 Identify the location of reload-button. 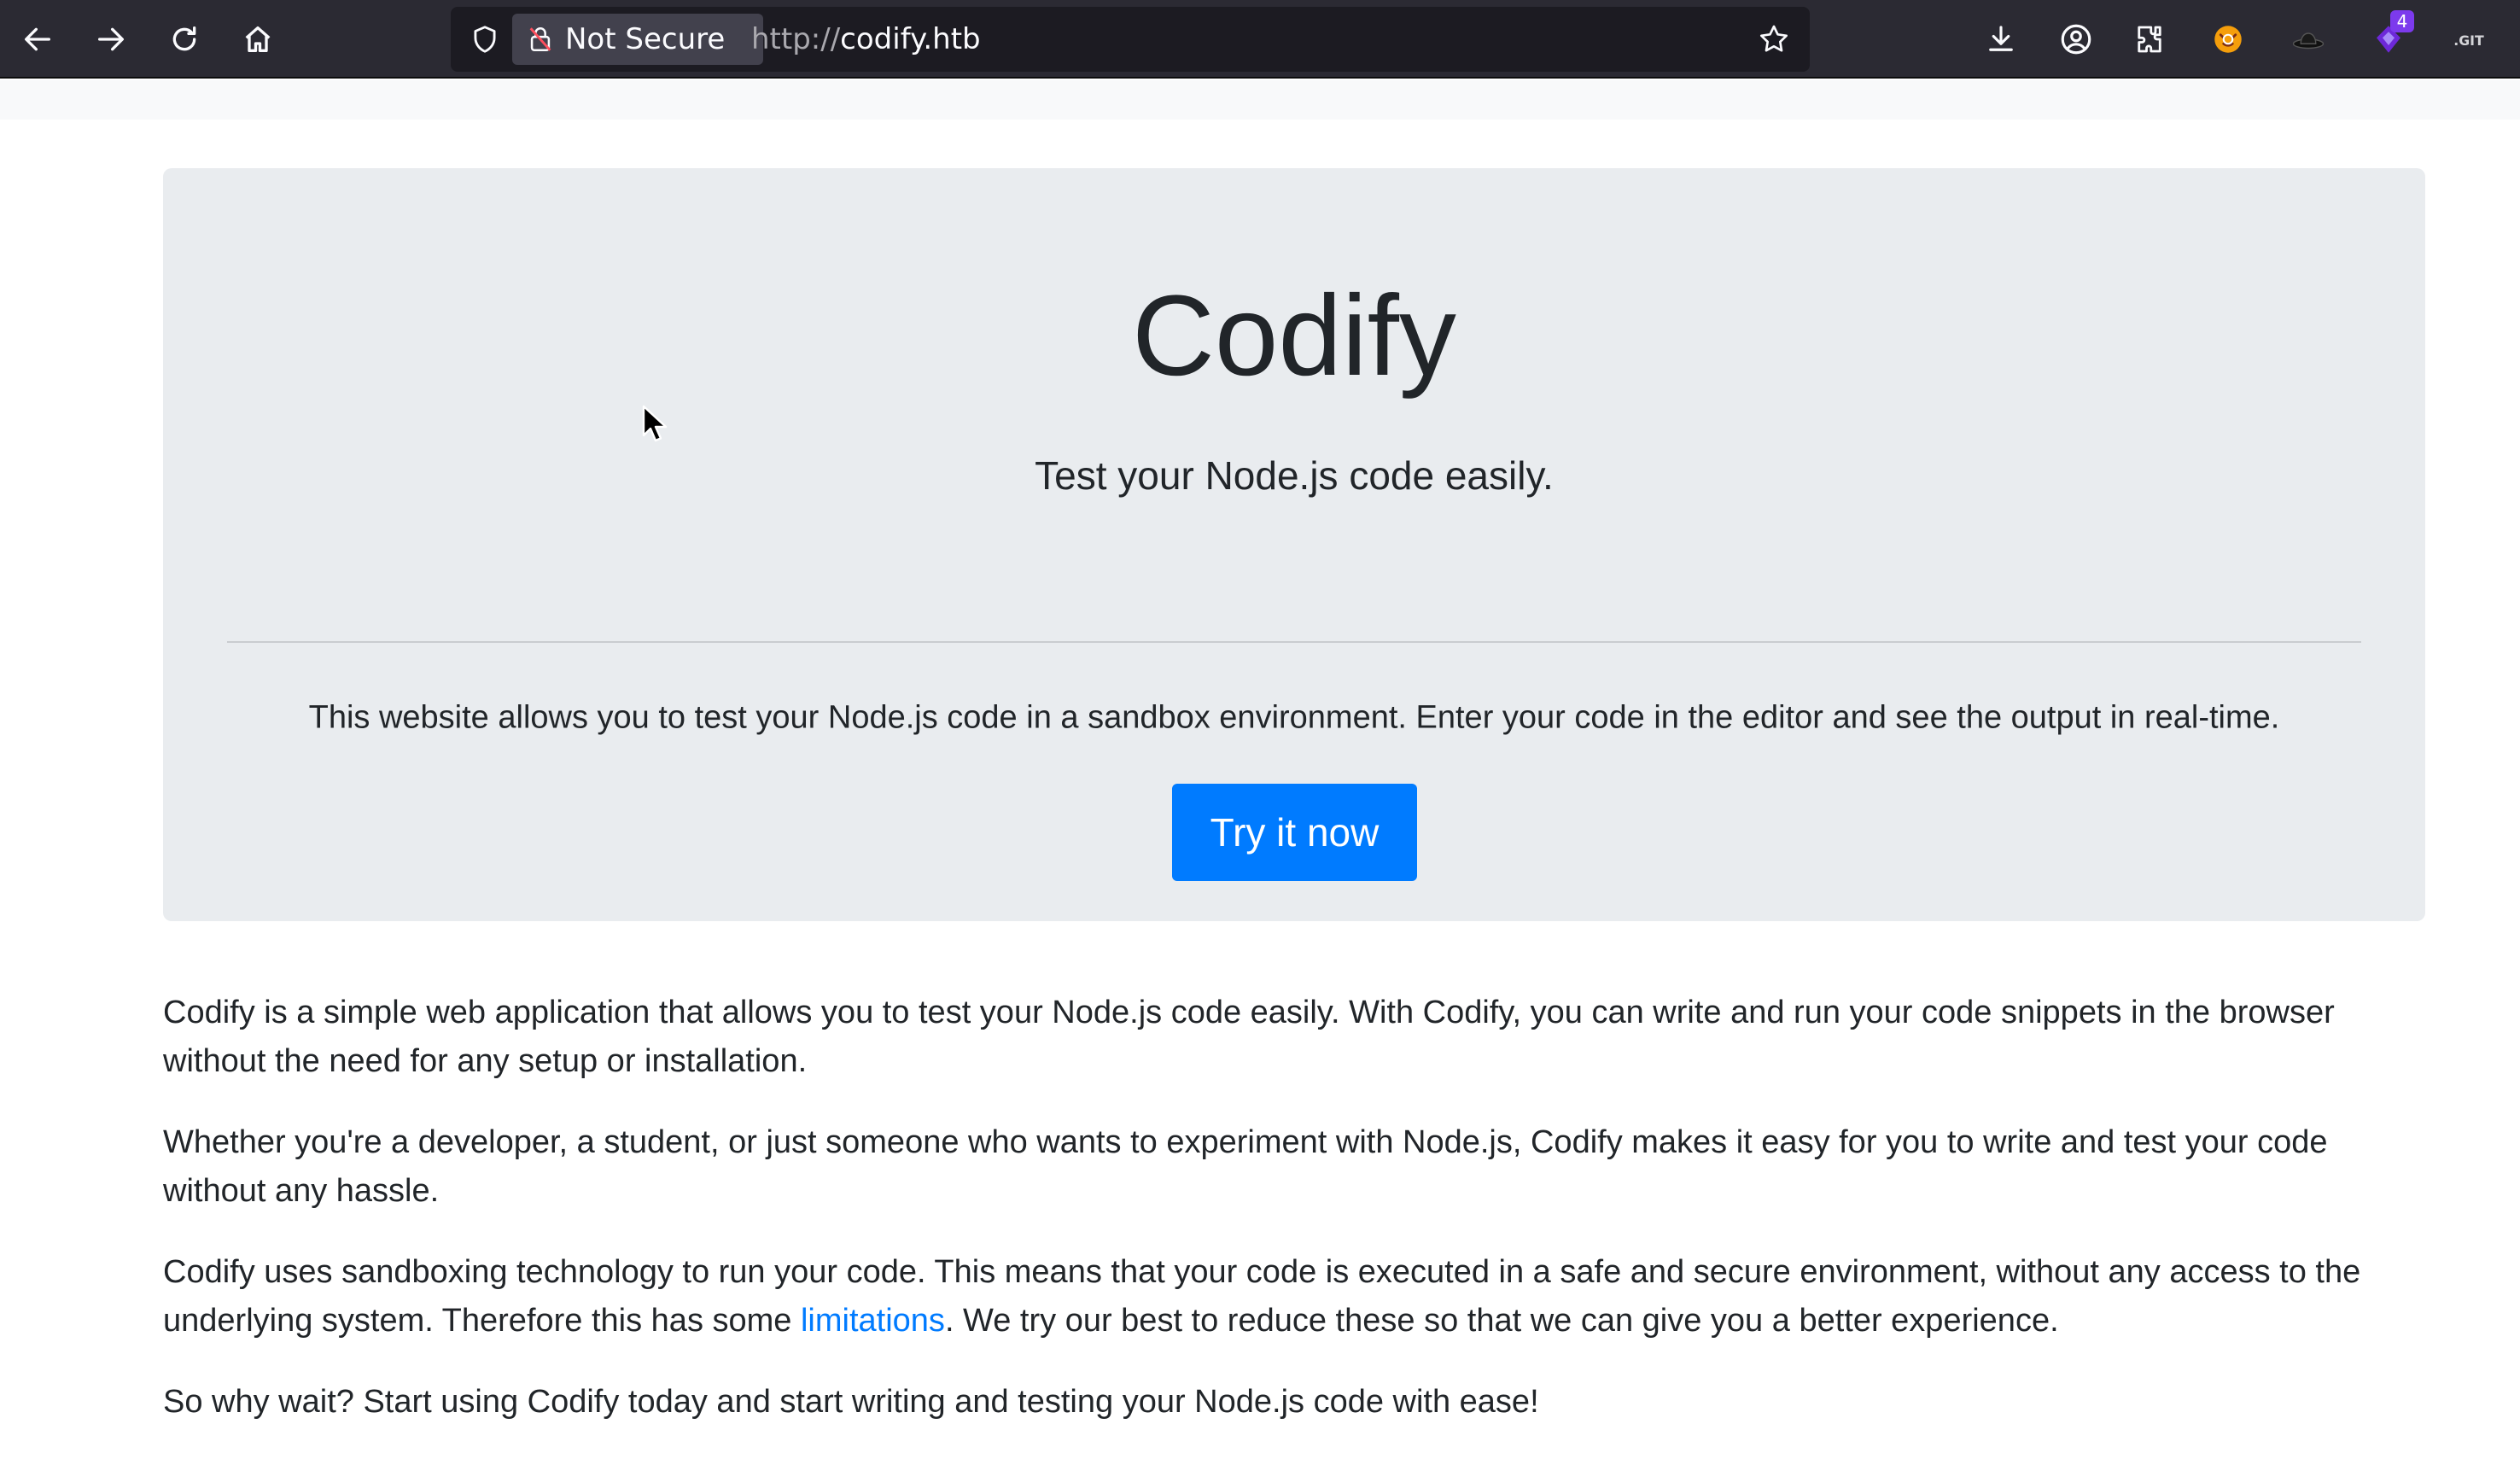
(184, 40).